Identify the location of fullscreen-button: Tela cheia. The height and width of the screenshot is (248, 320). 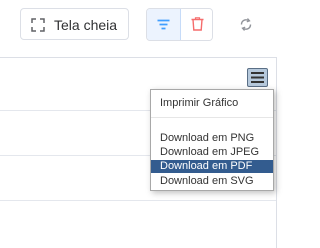
(74, 24).